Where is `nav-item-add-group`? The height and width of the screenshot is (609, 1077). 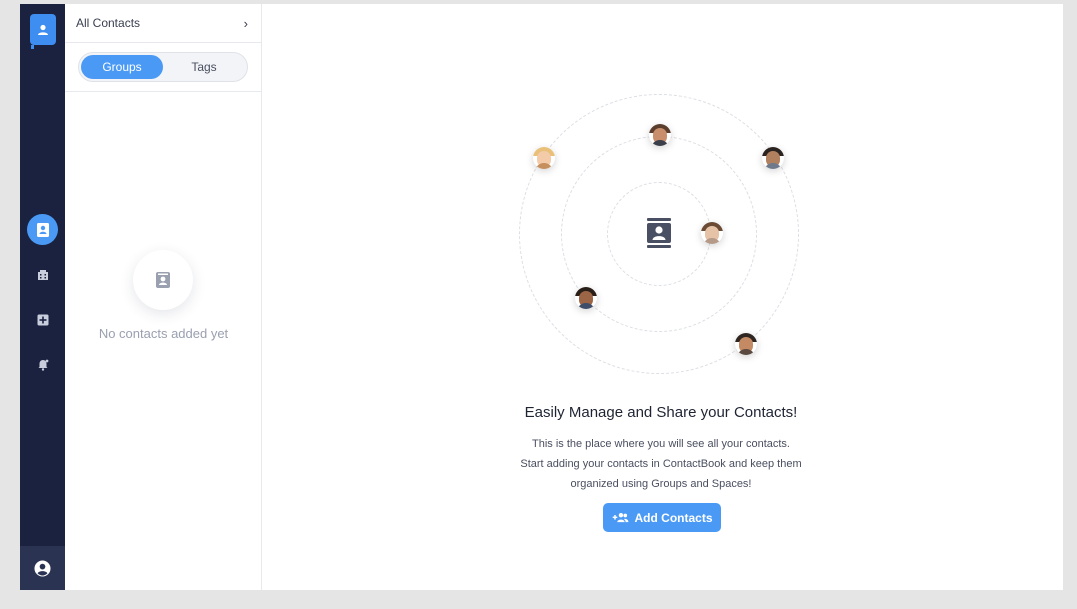
nav-item-add-group is located at coordinates (42, 319).